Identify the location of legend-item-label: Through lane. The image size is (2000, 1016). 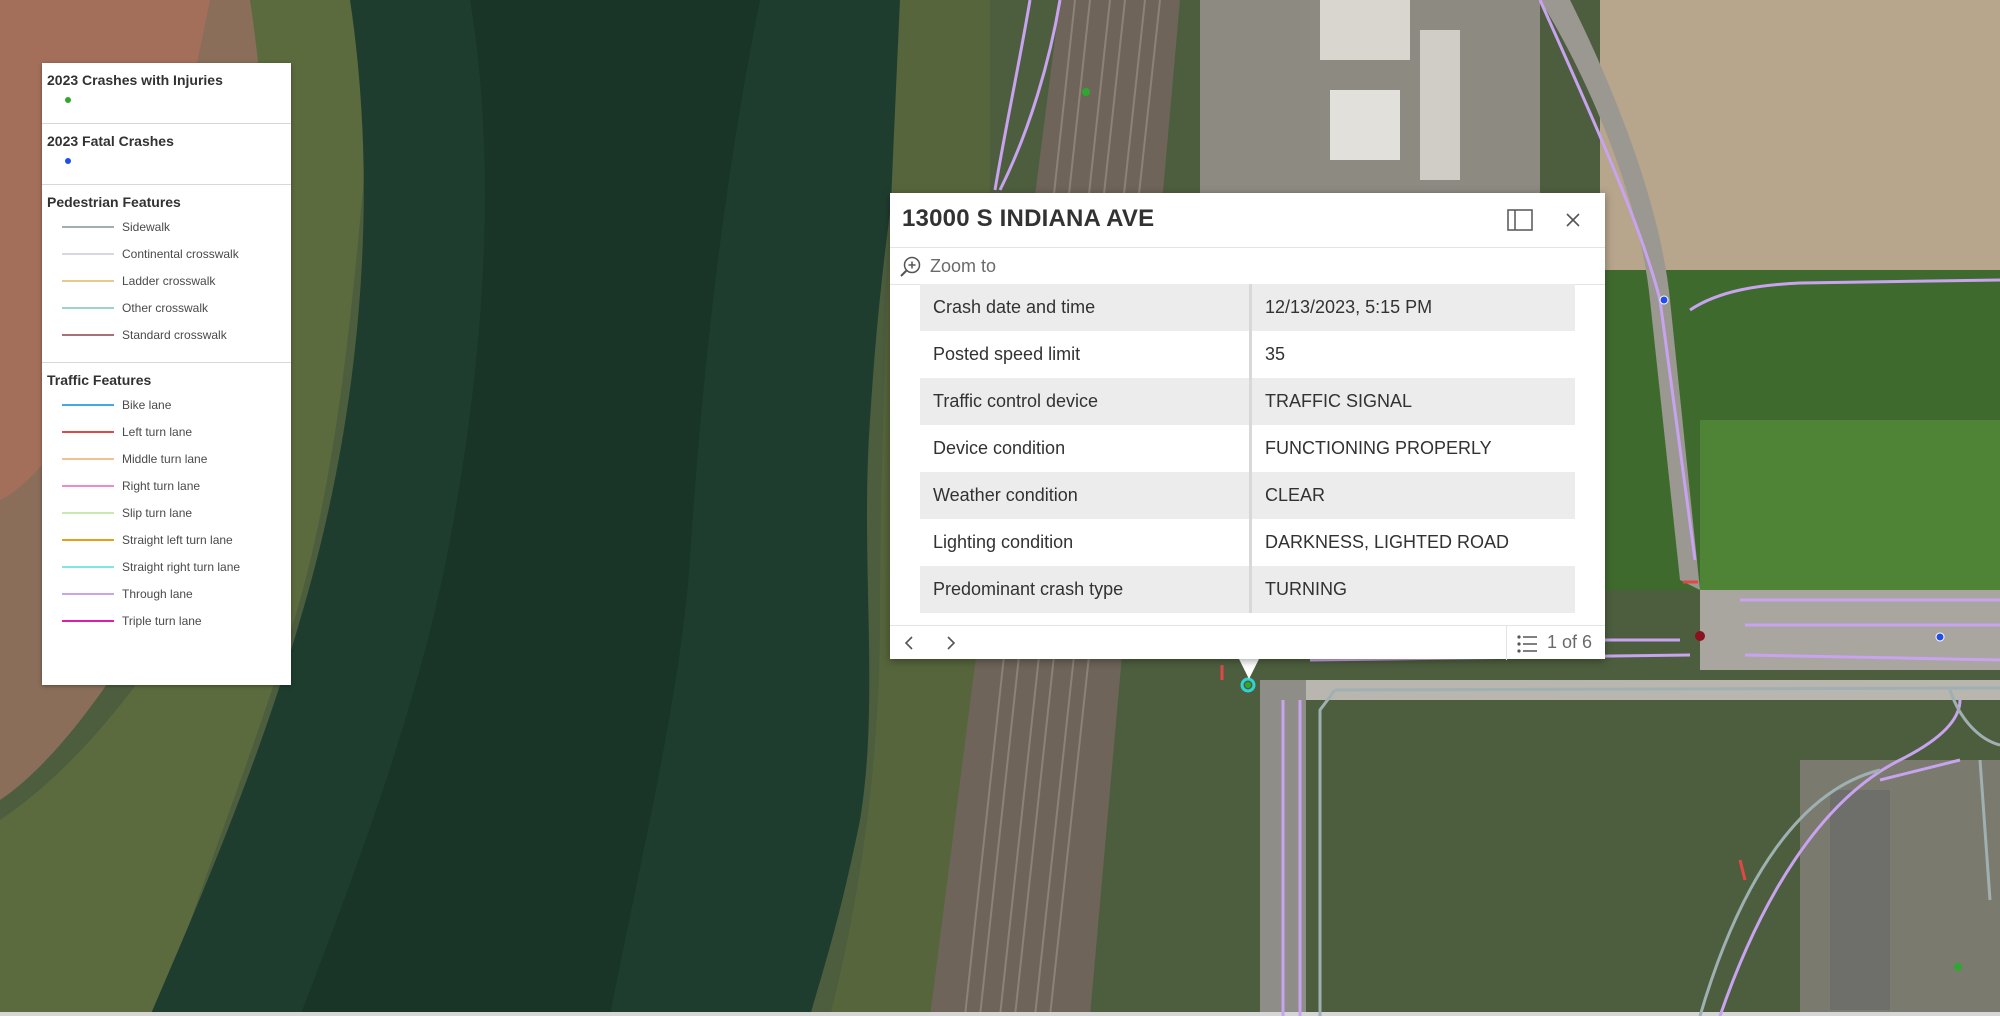
(157, 593).